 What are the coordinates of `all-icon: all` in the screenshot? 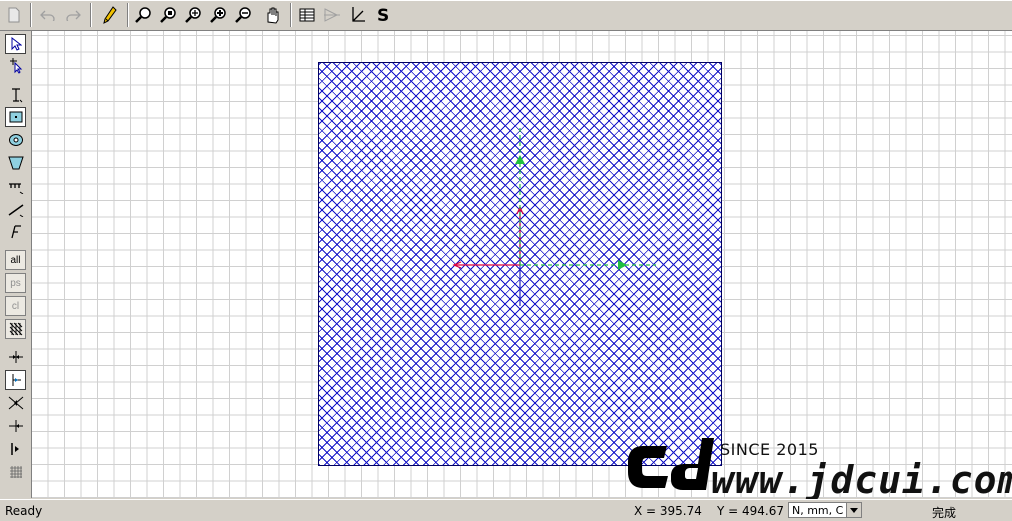 It's located at (15, 260).